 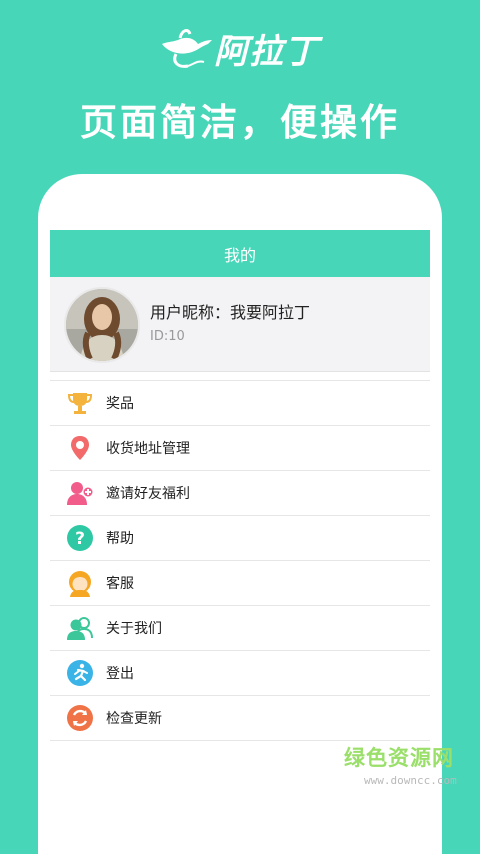 What do you see at coordinates (240, 402) in the screenshot?
I see `menu-item-prizes: 奖品` at bounding box center [240, 402].